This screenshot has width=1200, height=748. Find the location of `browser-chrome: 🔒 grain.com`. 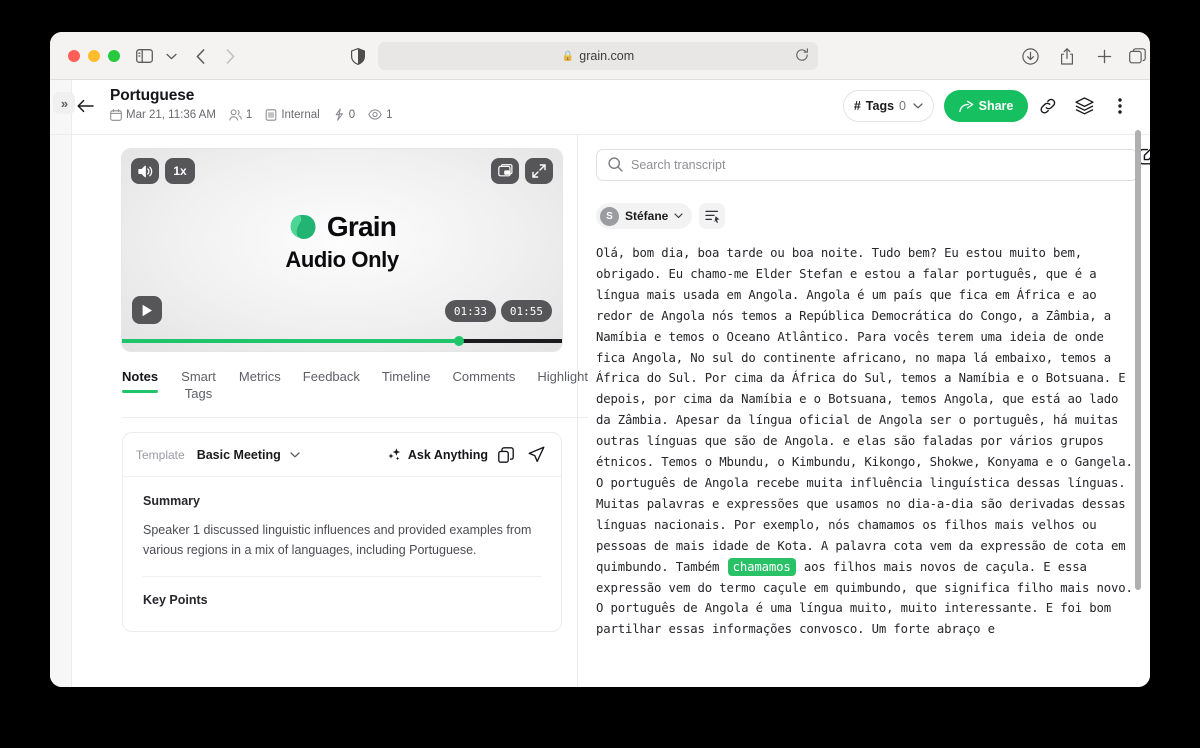

browser-chrome: 🔒 grain.com is located at coordinates (600, 56).